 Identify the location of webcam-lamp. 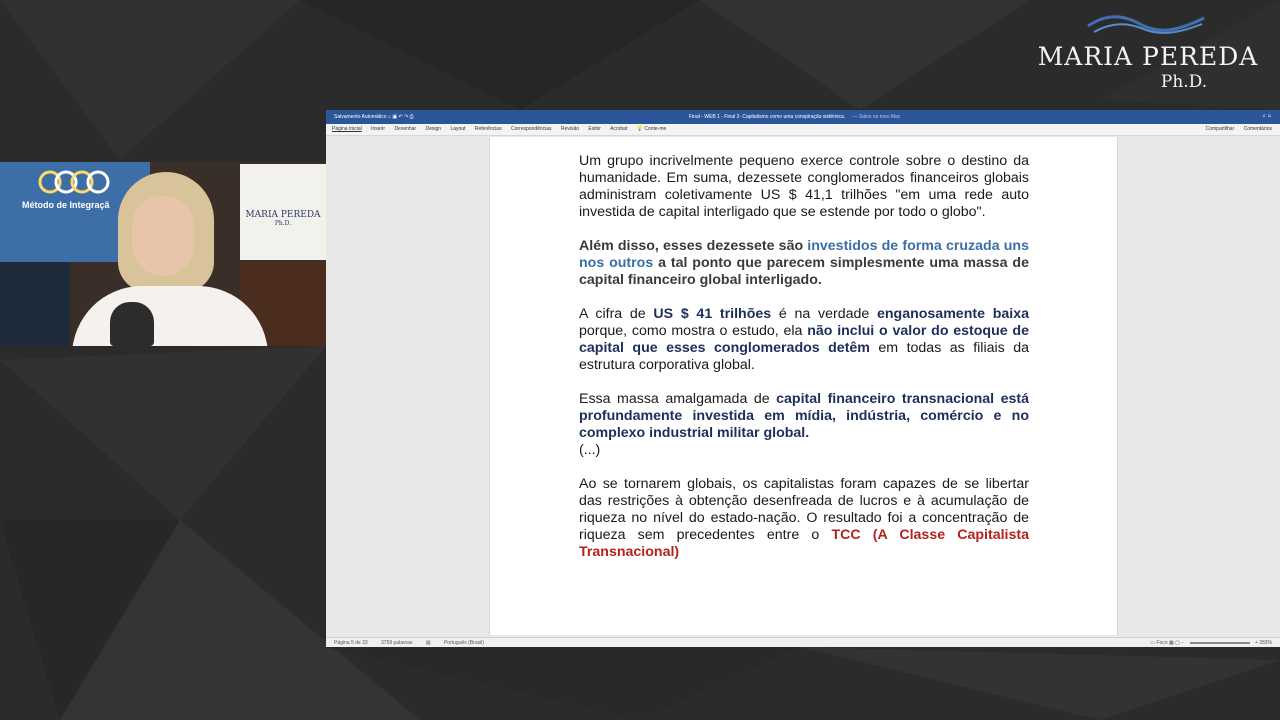
(35, 304).